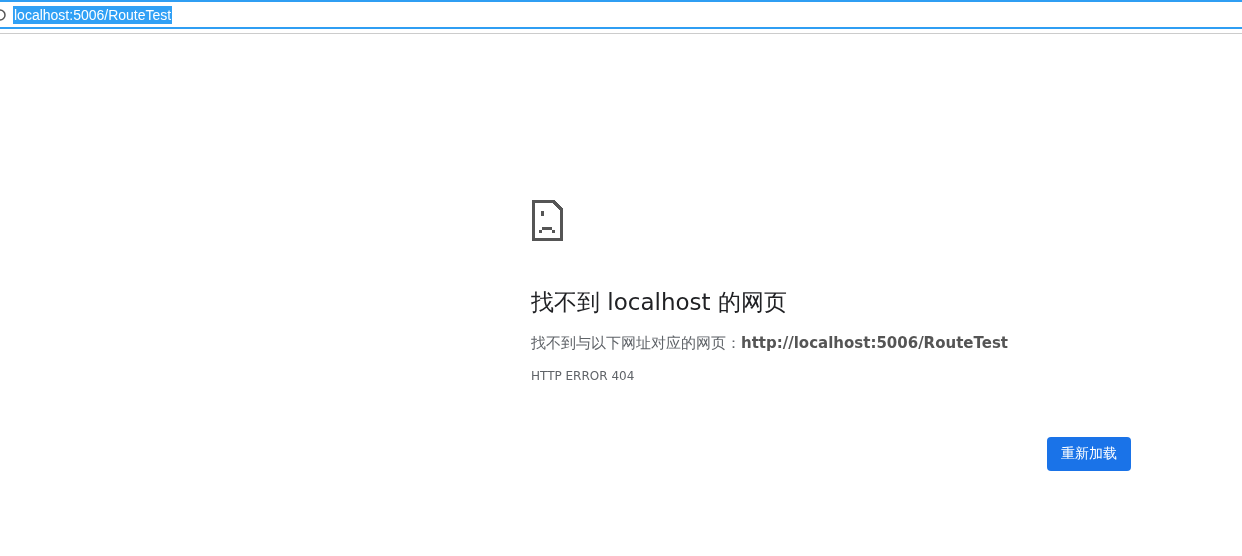 The width and height of the screenshot is (1242, 556). What do you see at coordinates (659, 302) in the screenshot?
I see `error-heading: 找不到 localhost 的网页` at bounding box center [659, 302].